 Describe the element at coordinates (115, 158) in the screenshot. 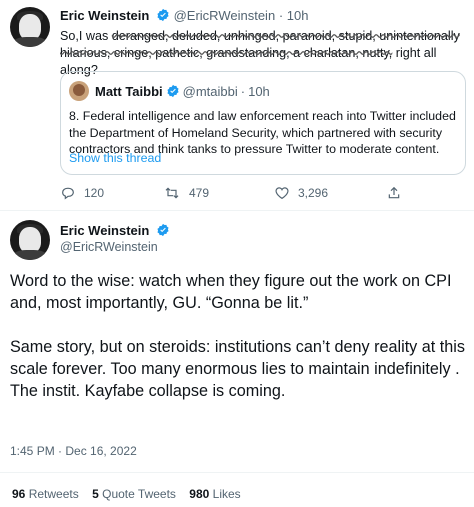

I see `show-thread-link: Show this thread` at that location.